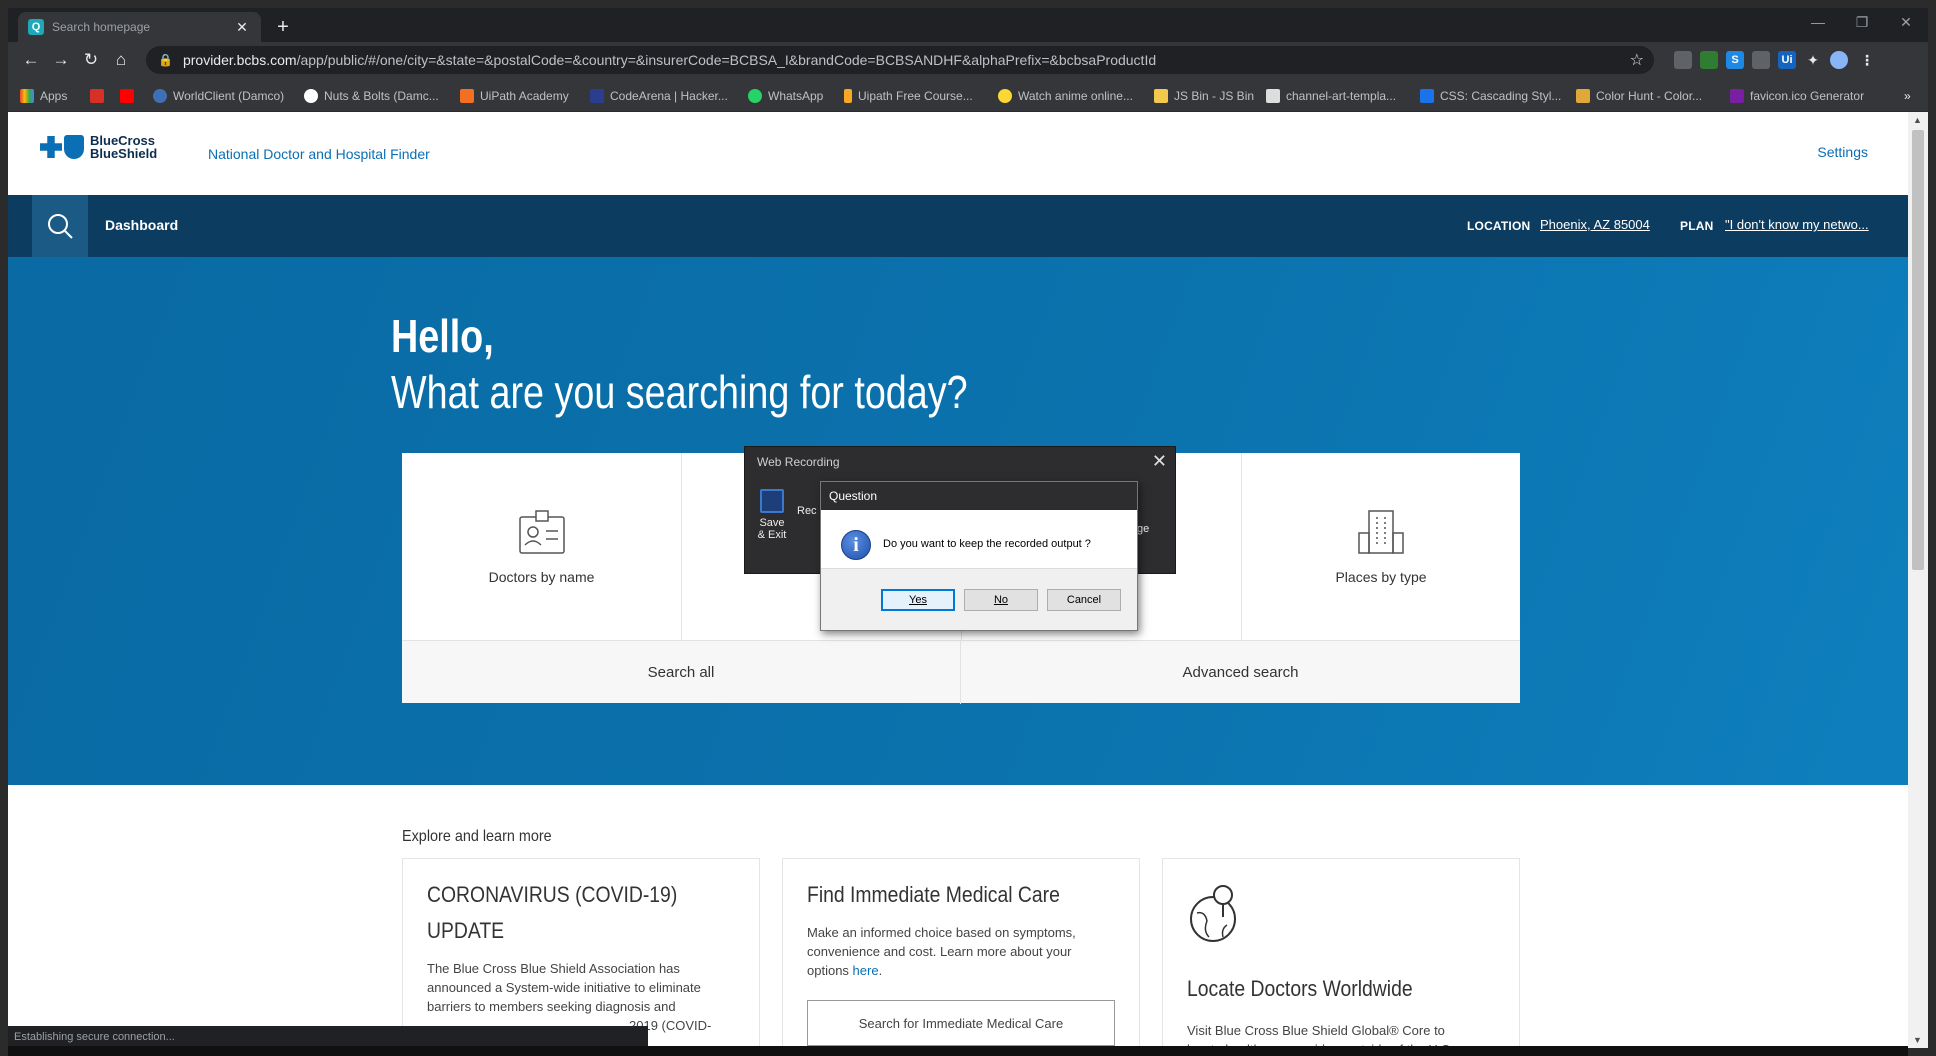 Image resolution: width=1936 pixels, height=1056 pixels. What do you see at coordinates (1906, 25) in the screenshot?
I see `close-window-button: ✕` at bounding box center [1906, 25].